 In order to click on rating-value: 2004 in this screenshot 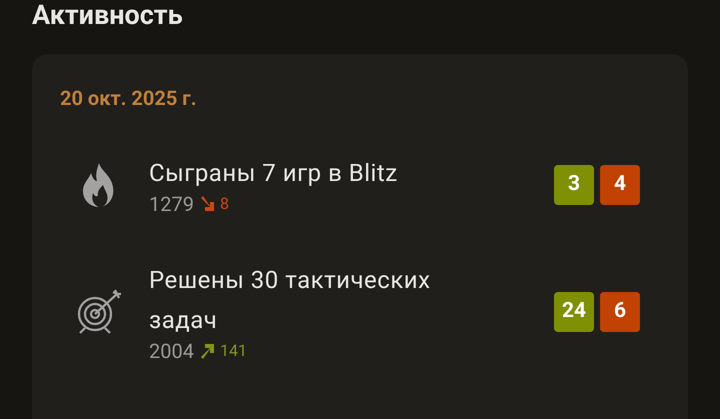, I will do `click(171, 351)`.